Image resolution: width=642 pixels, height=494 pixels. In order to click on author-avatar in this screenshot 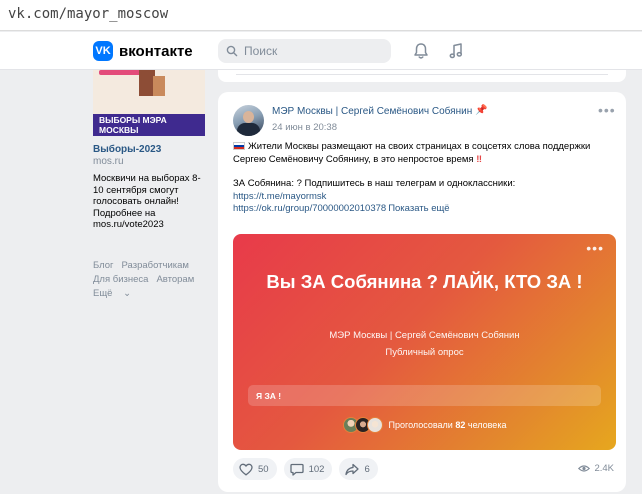, I will do `click(248, 120)`.